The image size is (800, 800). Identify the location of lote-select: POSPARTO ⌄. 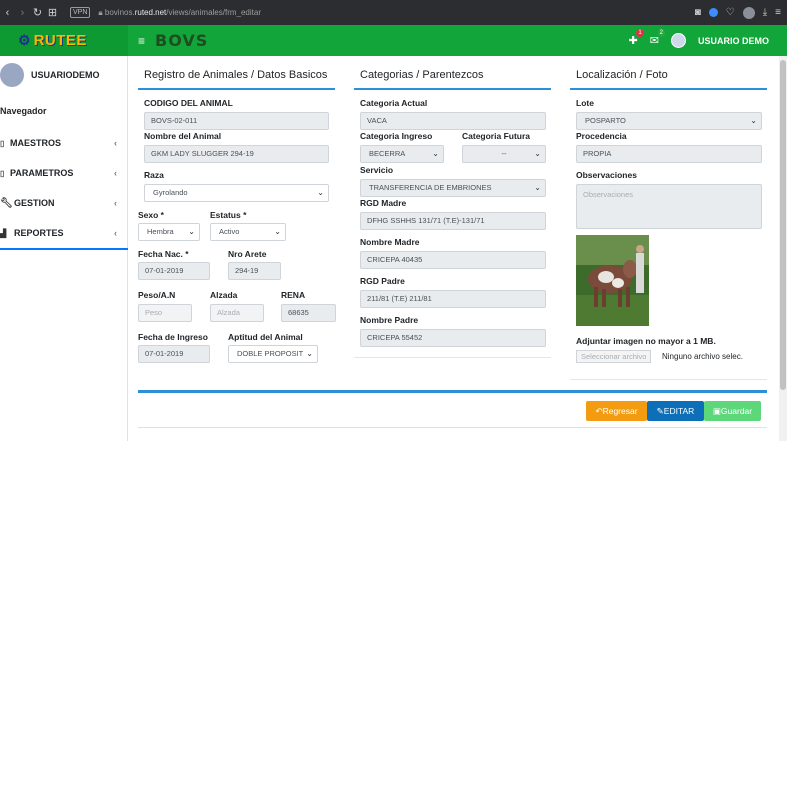
(669, 121).